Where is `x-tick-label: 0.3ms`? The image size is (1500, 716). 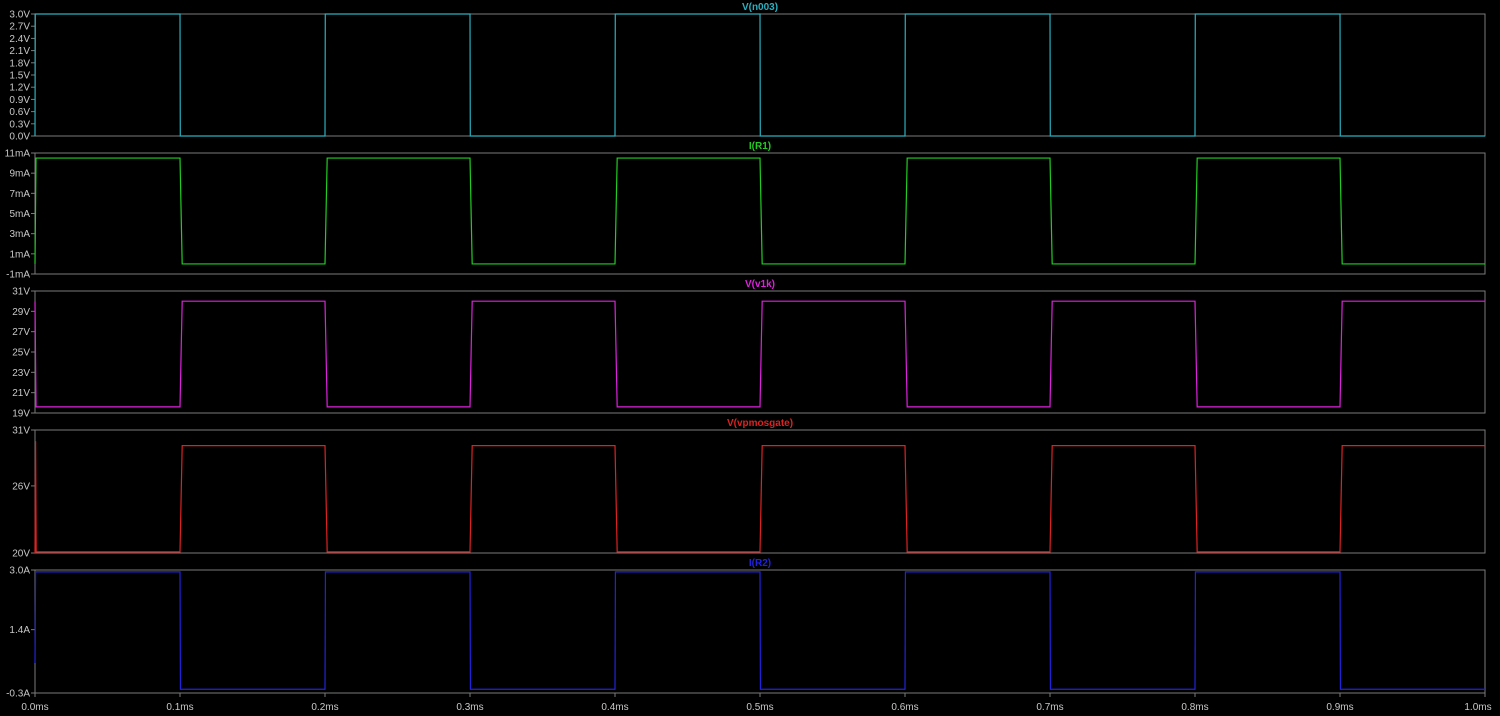
x-tick-label: 0.3ms is located at coordinates (469, 707).